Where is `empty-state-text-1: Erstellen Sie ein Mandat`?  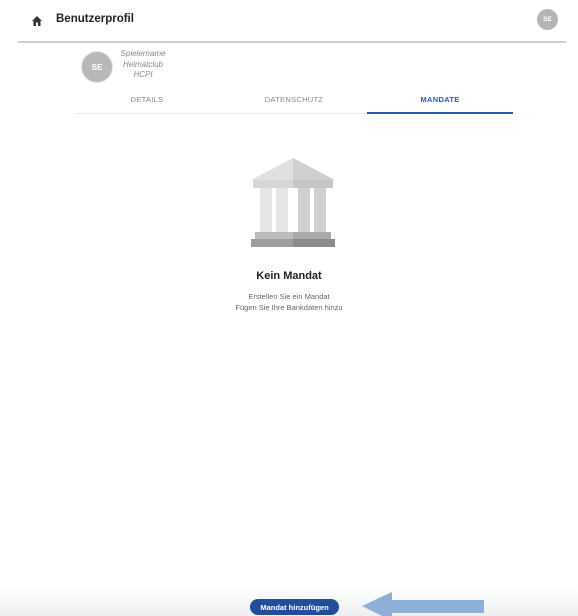
empty-state-text-1: Erstellen Sie ein Mandat is located at coordinates (289, 296).